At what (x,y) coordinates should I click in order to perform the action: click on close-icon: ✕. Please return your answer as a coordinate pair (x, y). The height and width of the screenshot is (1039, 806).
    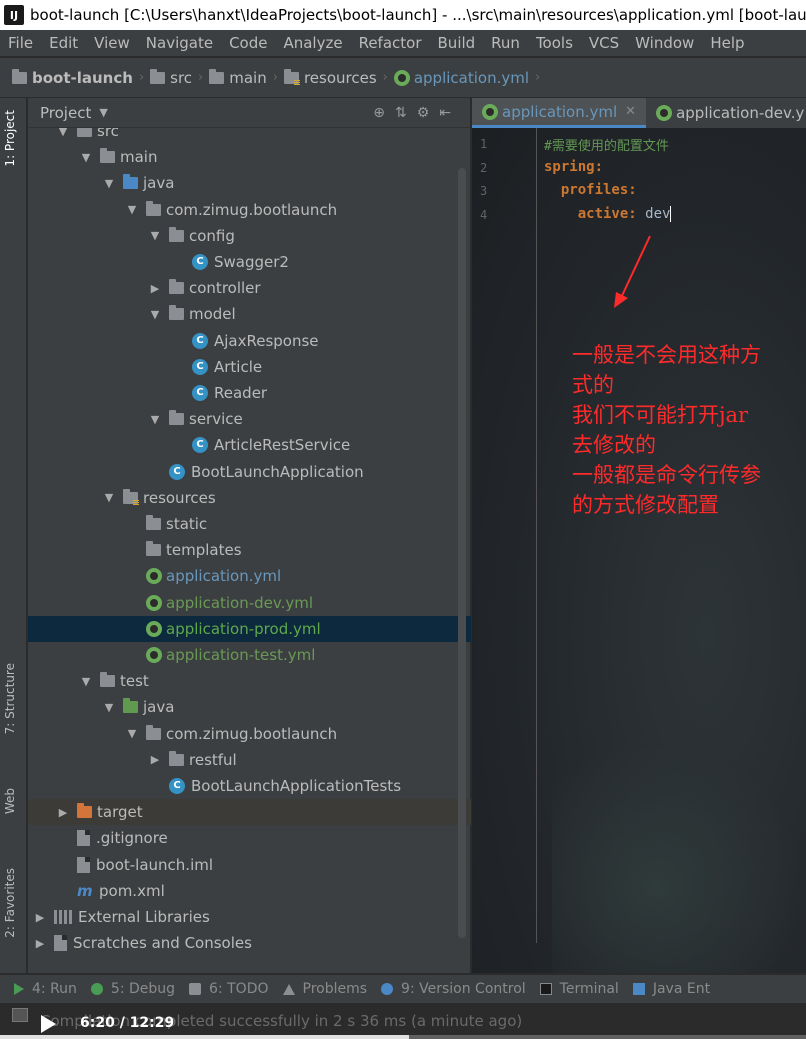
    Looking at the image, I should click on (630, 111).